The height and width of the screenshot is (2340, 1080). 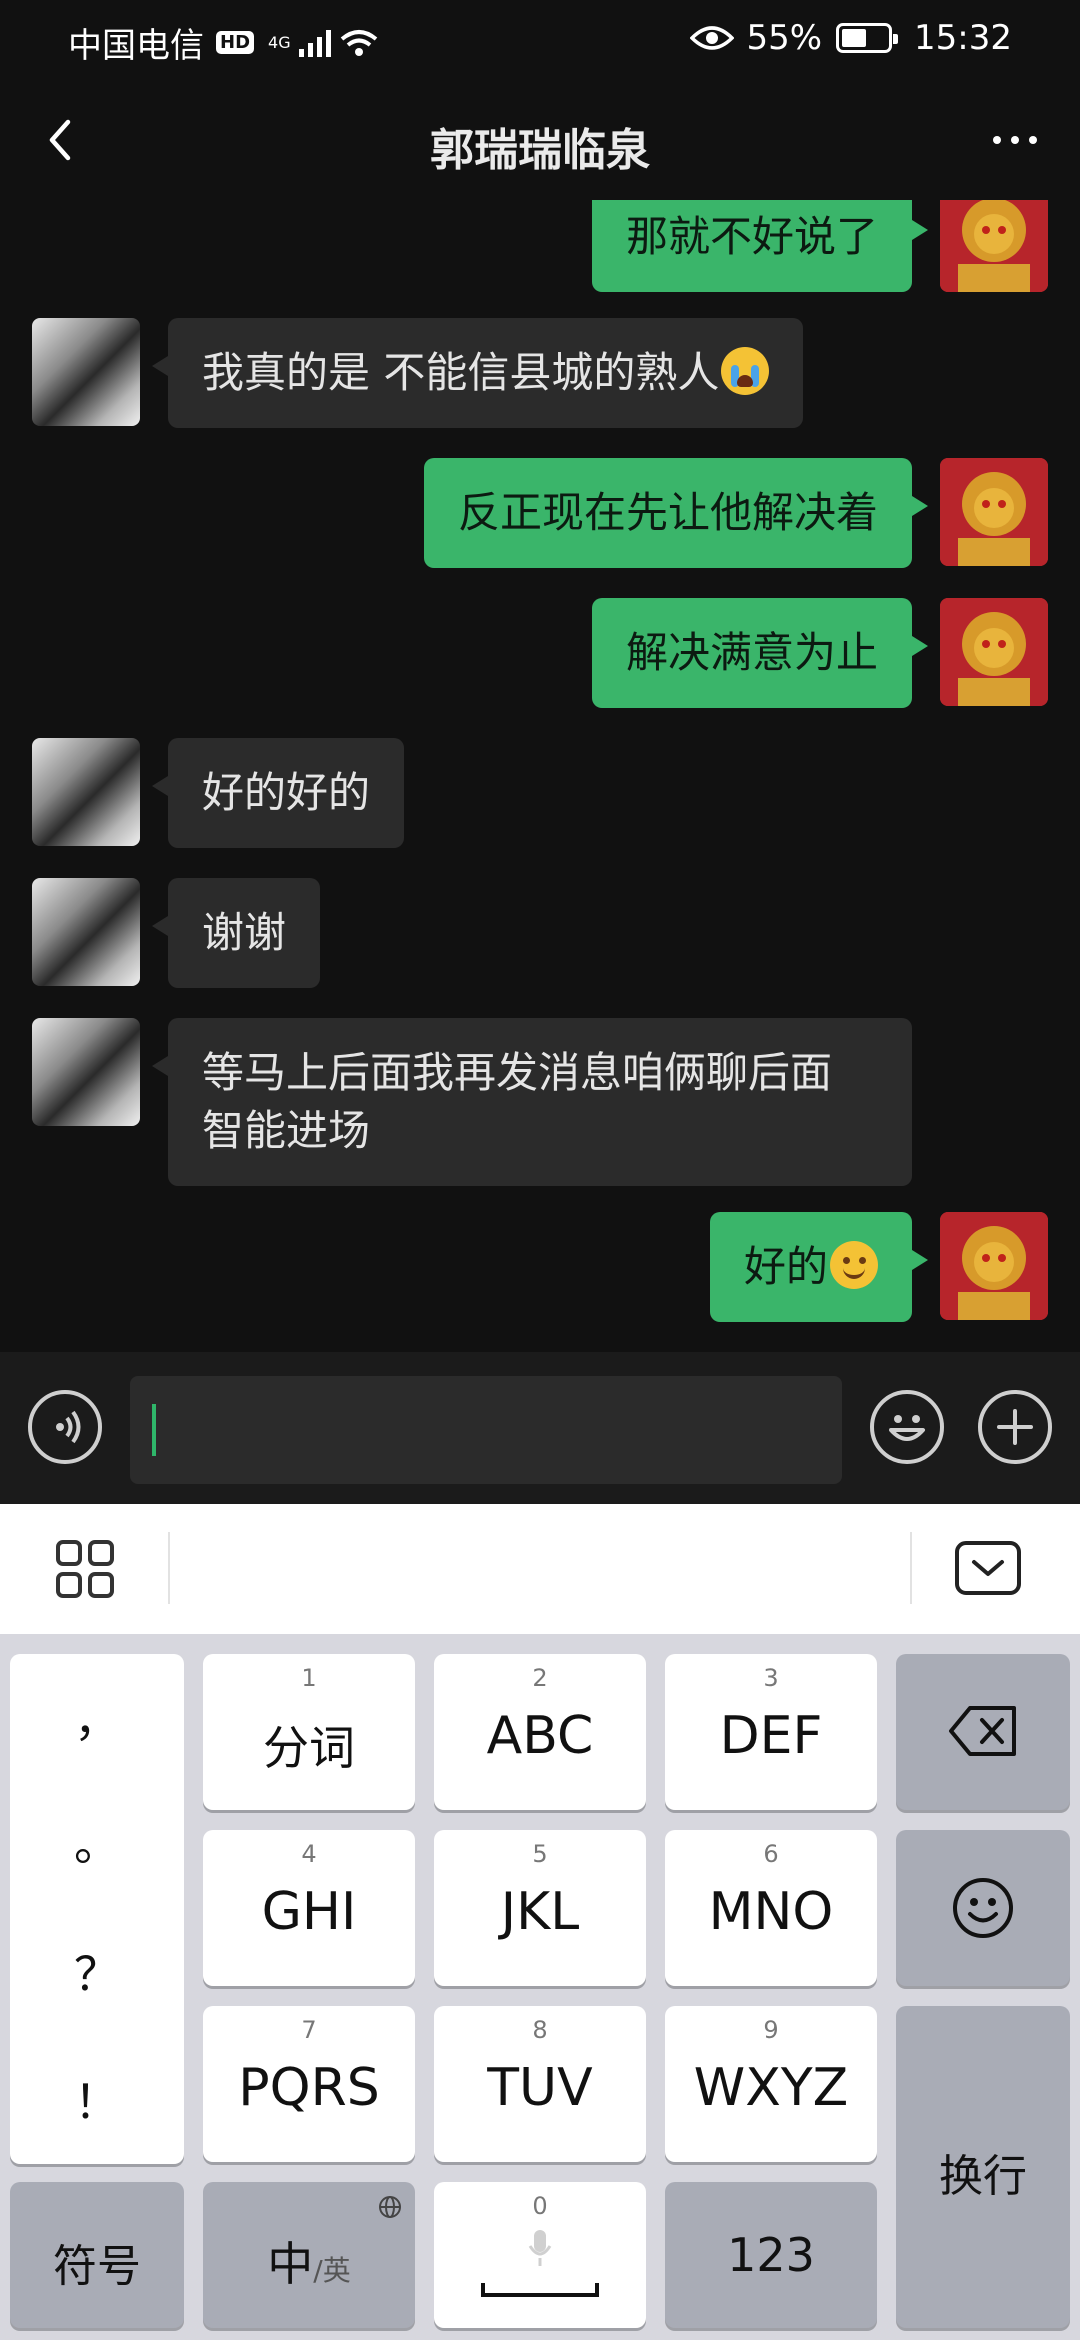 What do you see at coordinates (540, 2290) in the screenshot?
I see `space-bar-icon` at bounding box center [540, 2290].